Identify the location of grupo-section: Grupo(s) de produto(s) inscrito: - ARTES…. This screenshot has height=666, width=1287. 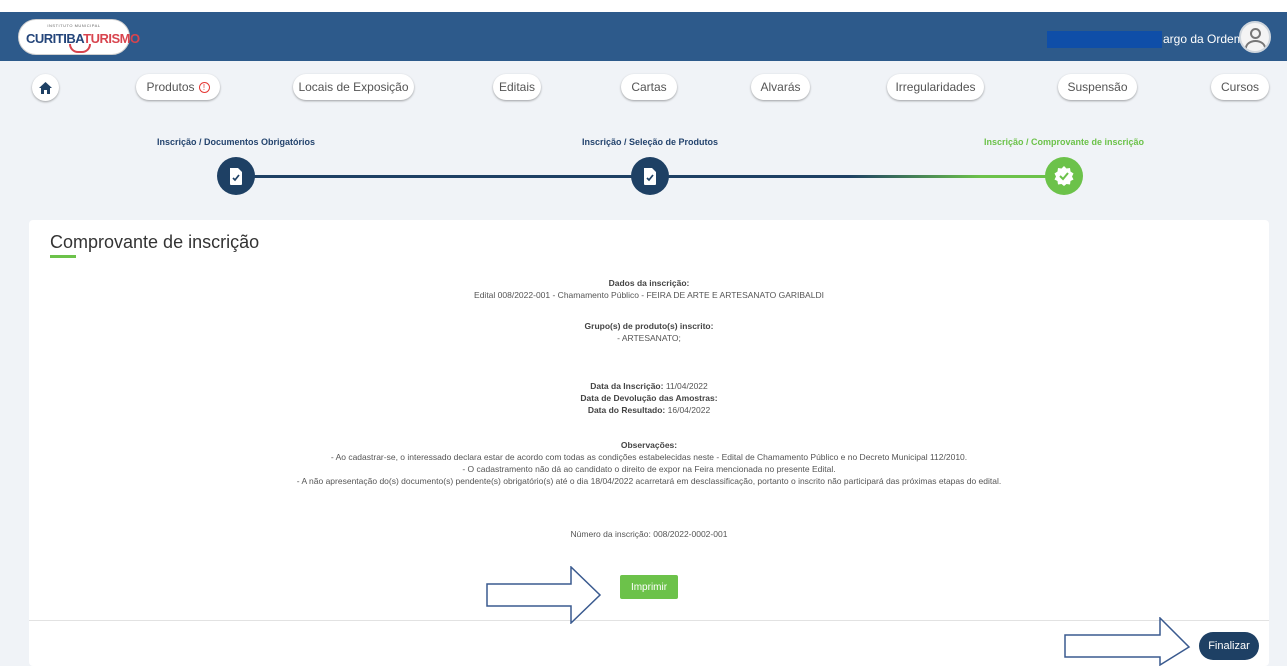
(649, 332).